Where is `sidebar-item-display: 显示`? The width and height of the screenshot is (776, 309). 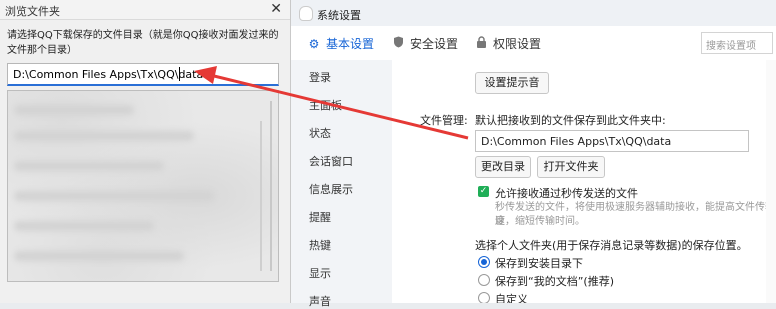
sidebar-item-display: 显示 is located at coordinates (320, 273).